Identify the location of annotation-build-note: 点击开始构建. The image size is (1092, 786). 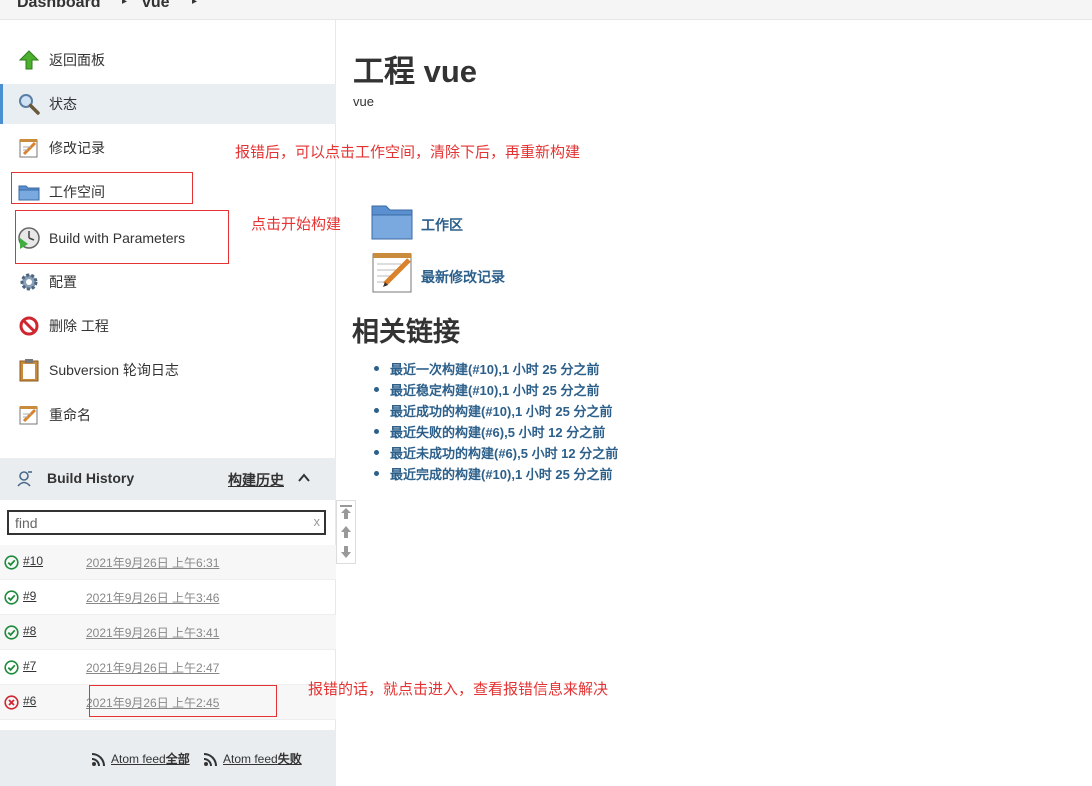
(296, 224).